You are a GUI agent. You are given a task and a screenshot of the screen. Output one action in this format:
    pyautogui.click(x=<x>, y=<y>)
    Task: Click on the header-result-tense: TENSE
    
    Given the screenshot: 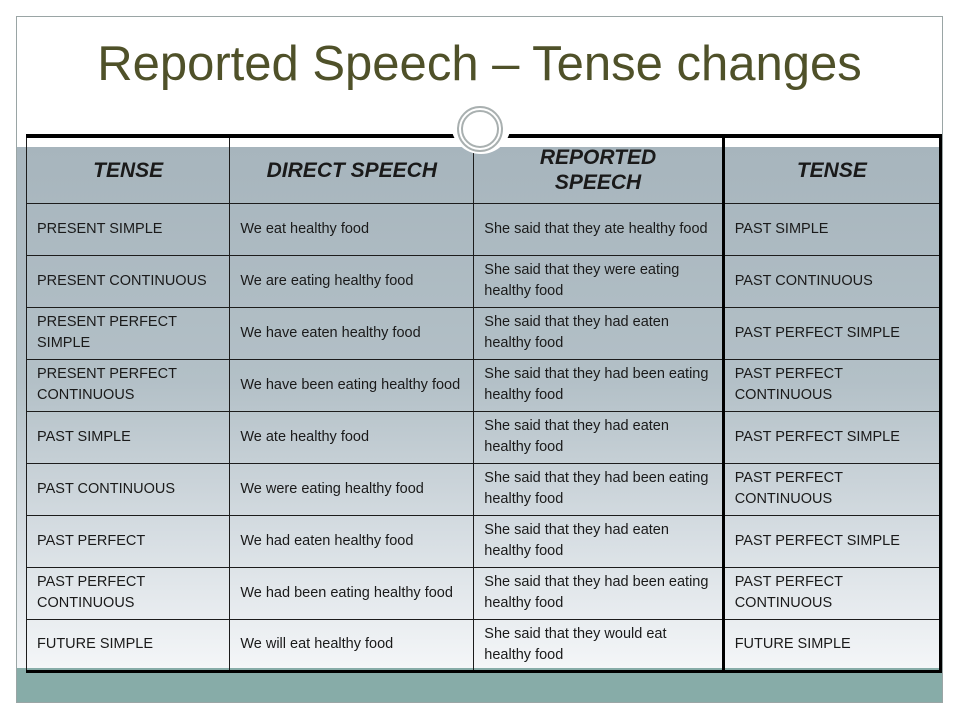 What is the action you would take?
    pyautogui.click(x=832, y=169)
    